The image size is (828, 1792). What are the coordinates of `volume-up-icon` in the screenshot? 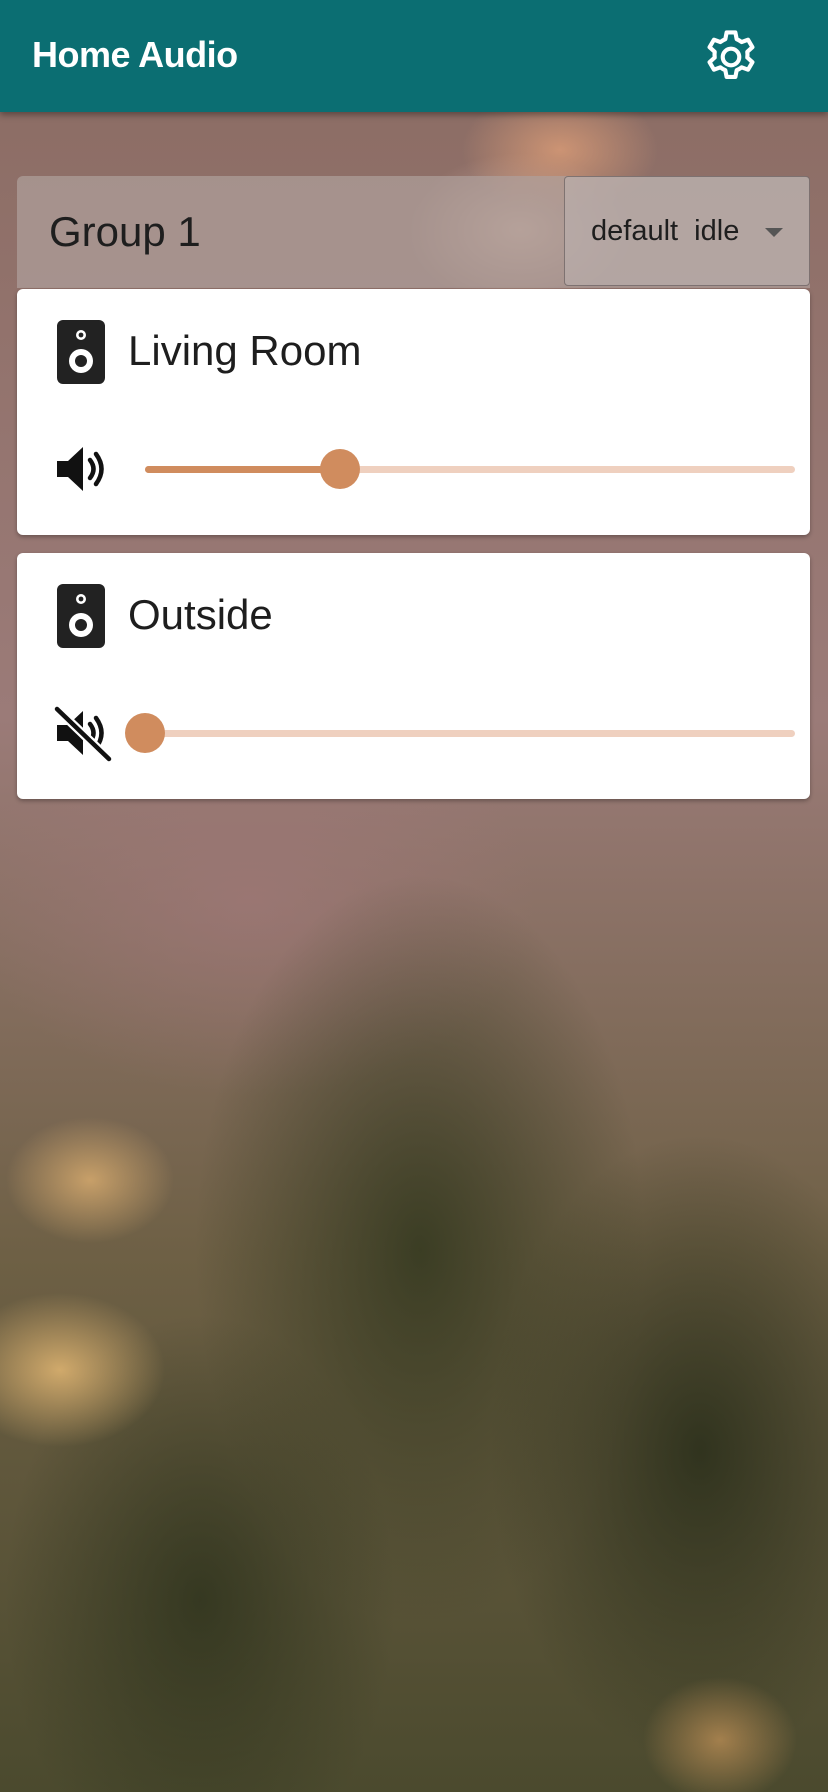 It's located at (83, 469).